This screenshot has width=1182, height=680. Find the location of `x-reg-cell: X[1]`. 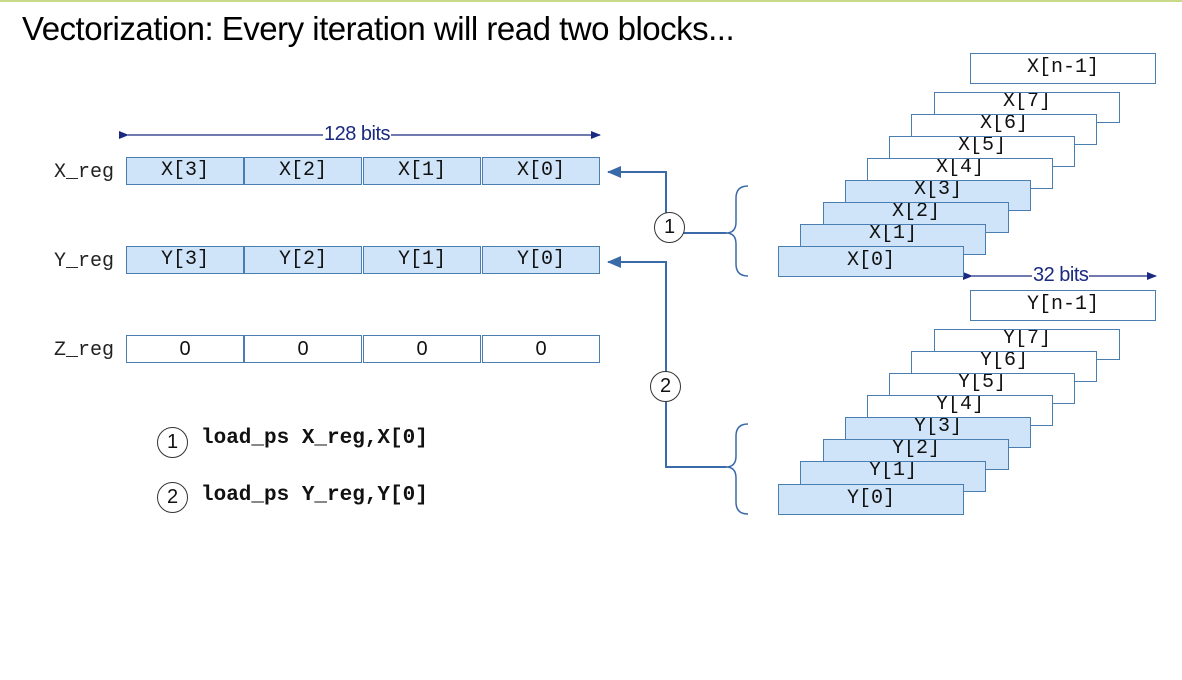

x-reg-cell: X[1] is located at coordinates (422, 171).